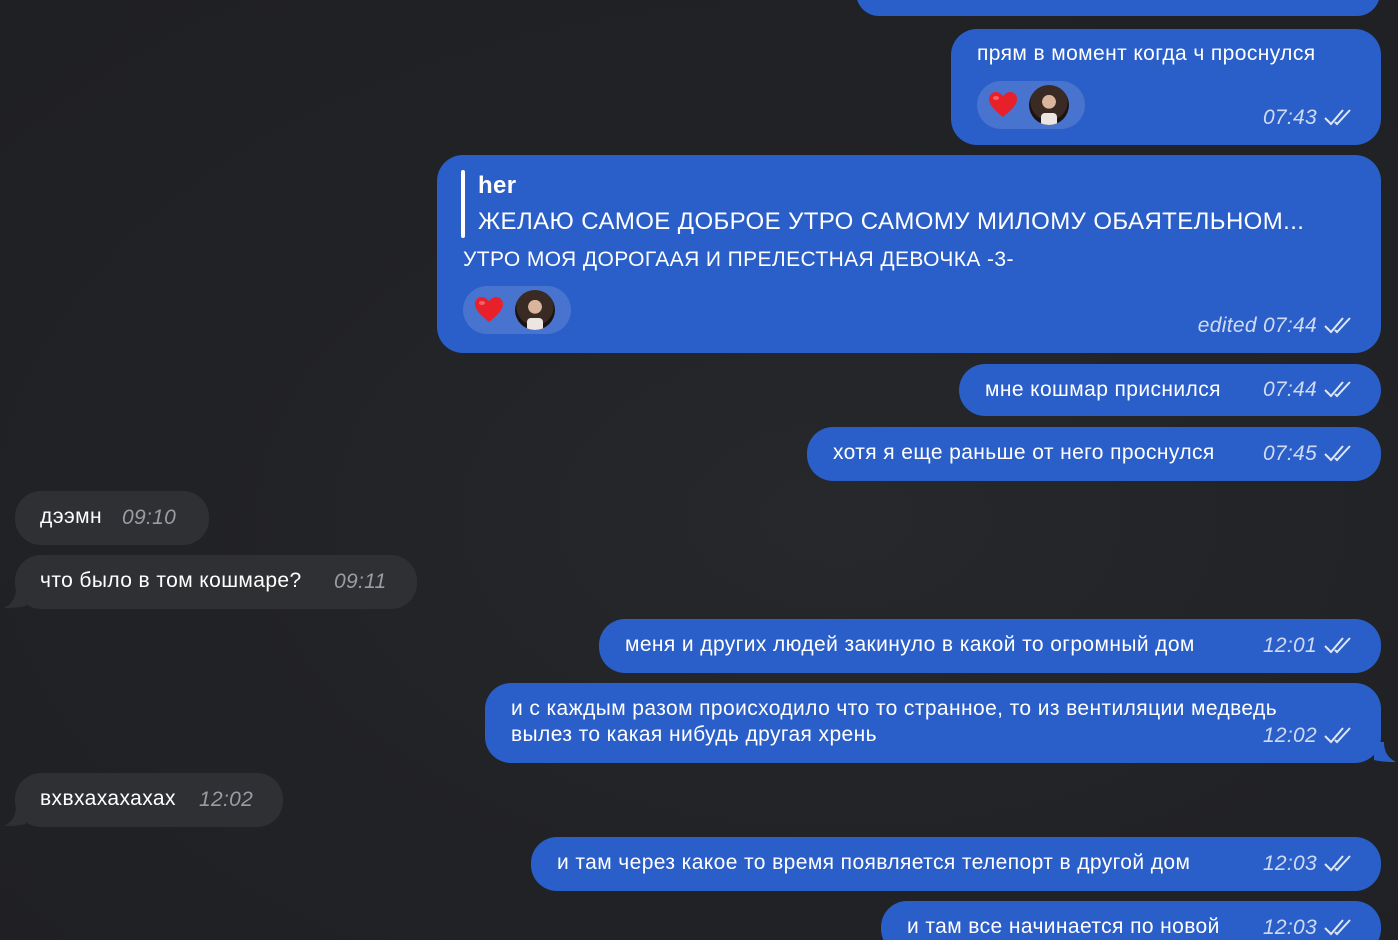 This screenshot has height=940, width=1398. I want to click on message-time: 09:11, so click(360, 581).